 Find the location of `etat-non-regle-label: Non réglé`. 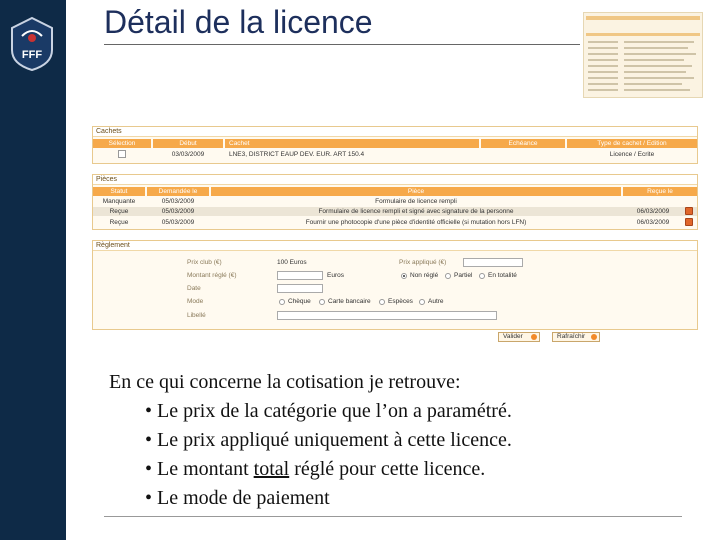

etat-non-regle-label: Non réglé is located at coordinates (424, 275).